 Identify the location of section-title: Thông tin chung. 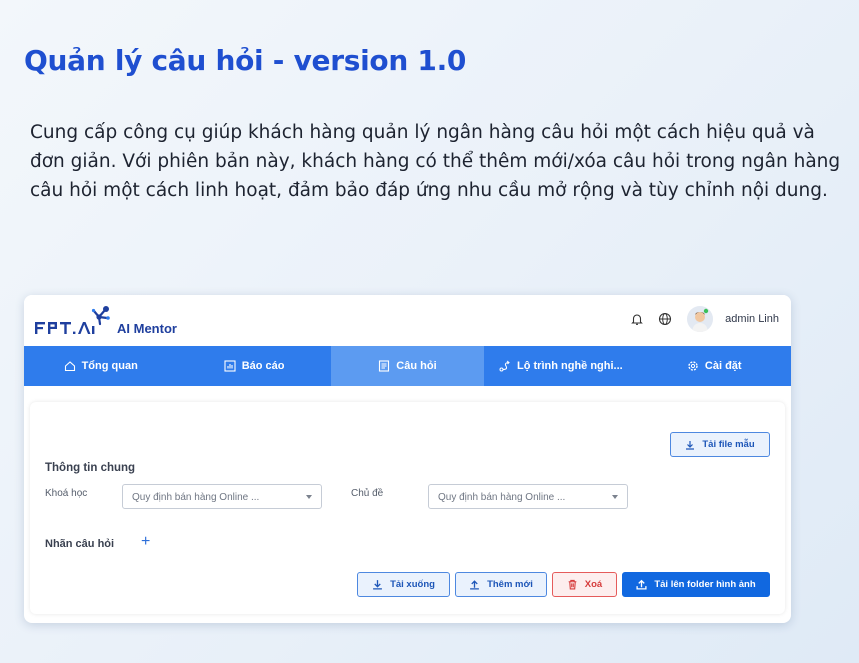
(90, 468).